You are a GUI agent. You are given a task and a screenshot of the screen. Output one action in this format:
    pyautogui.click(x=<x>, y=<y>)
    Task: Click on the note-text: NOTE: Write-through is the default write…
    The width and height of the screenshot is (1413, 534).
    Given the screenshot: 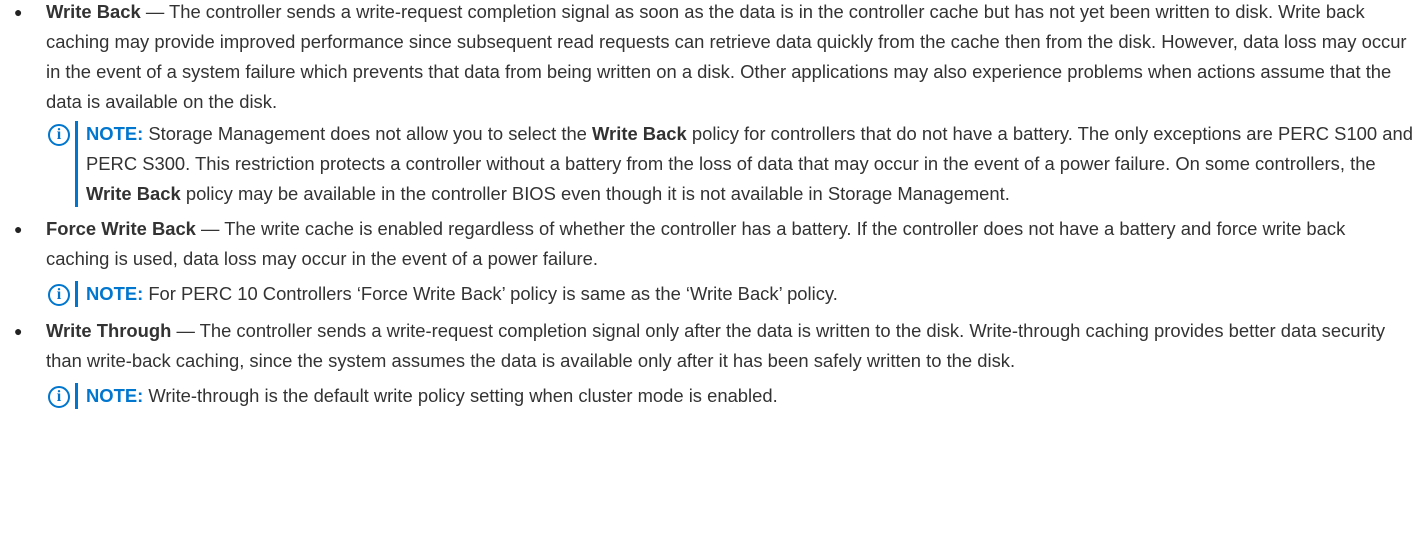 What is the action you would take?
    pyautogui.click(x=746, y=396)
    